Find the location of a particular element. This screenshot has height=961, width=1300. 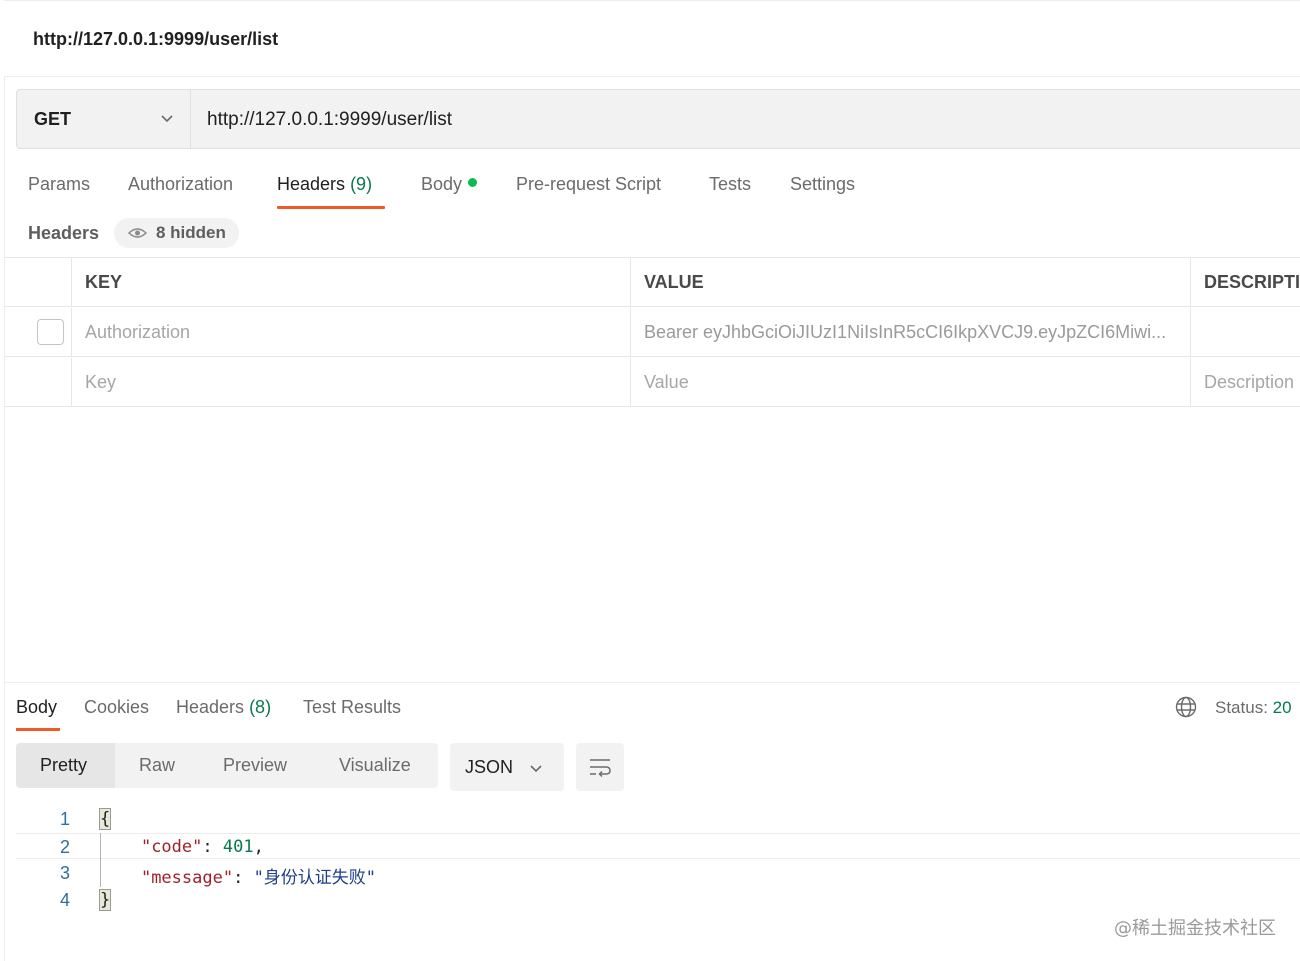

hidden-headers-label: 8 hidden is located at coordinates (191, 232).